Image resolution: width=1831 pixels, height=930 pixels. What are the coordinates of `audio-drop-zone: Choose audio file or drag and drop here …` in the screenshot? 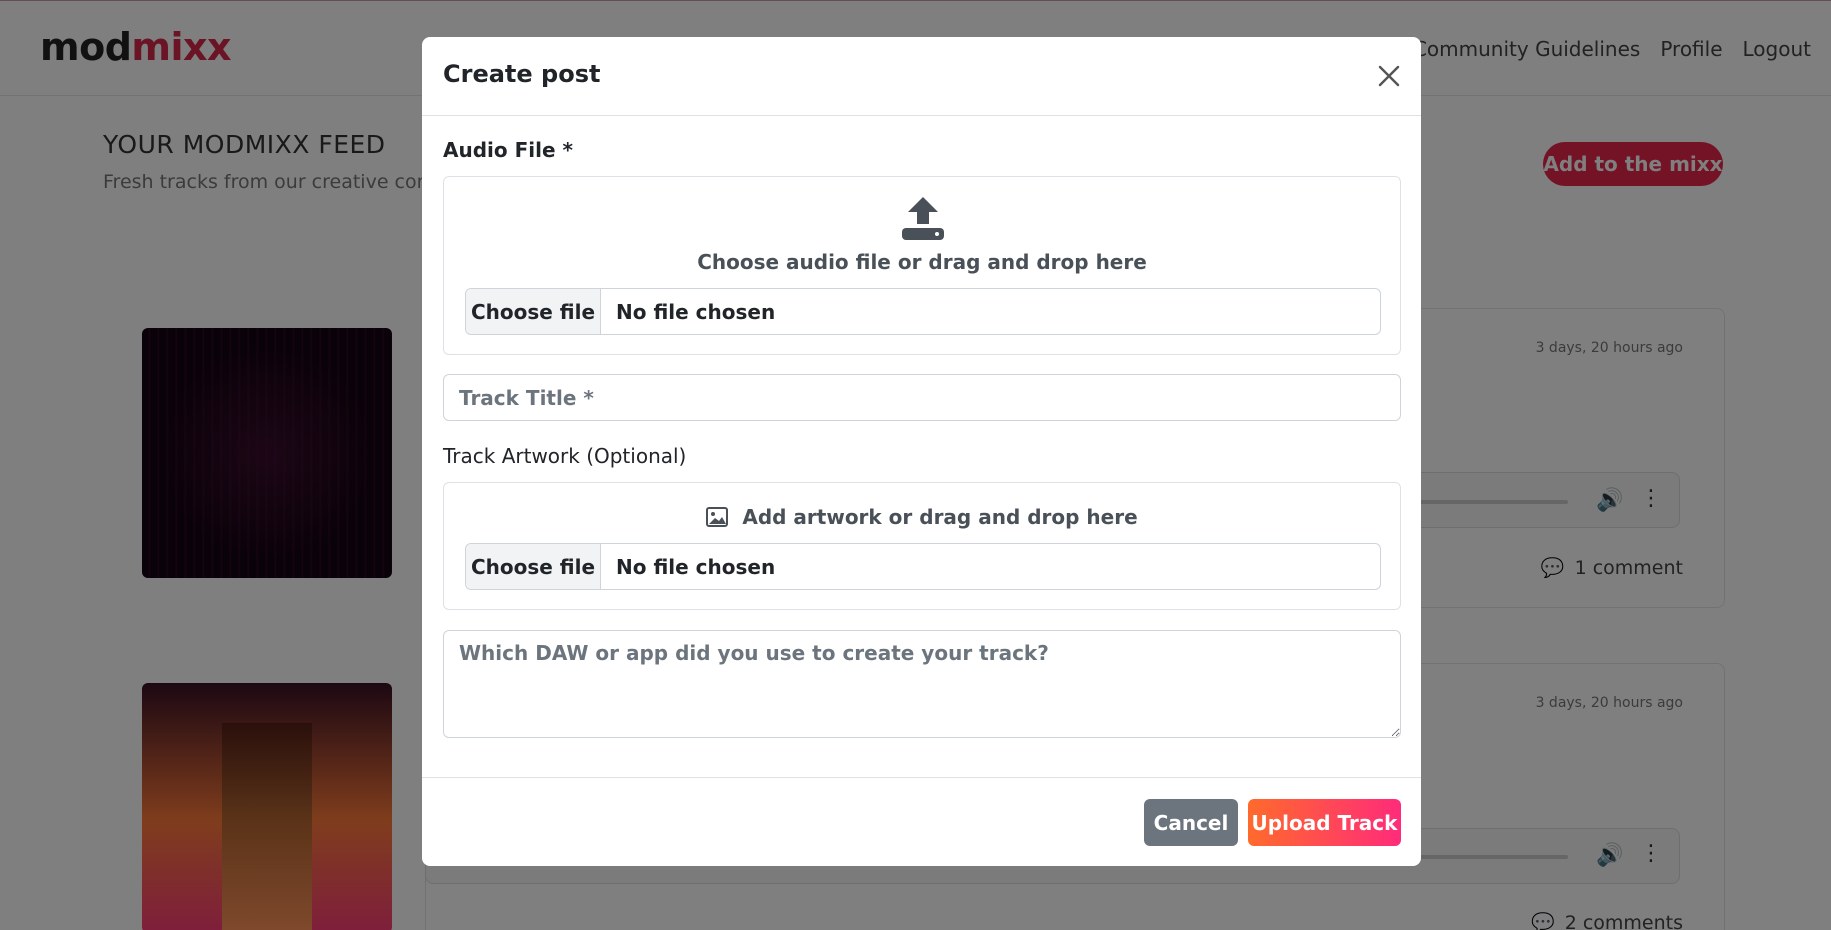 It's located at (922, 265).